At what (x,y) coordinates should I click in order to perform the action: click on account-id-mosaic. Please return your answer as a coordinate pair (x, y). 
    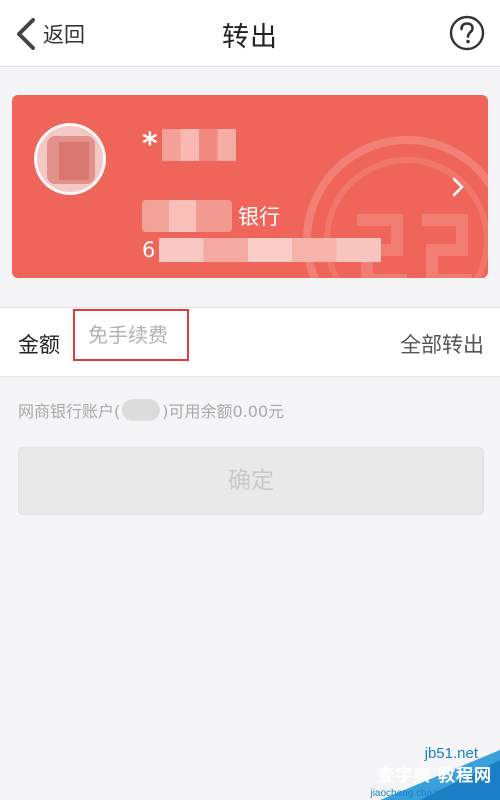
    Looking at the image, I should click on (141, 410).